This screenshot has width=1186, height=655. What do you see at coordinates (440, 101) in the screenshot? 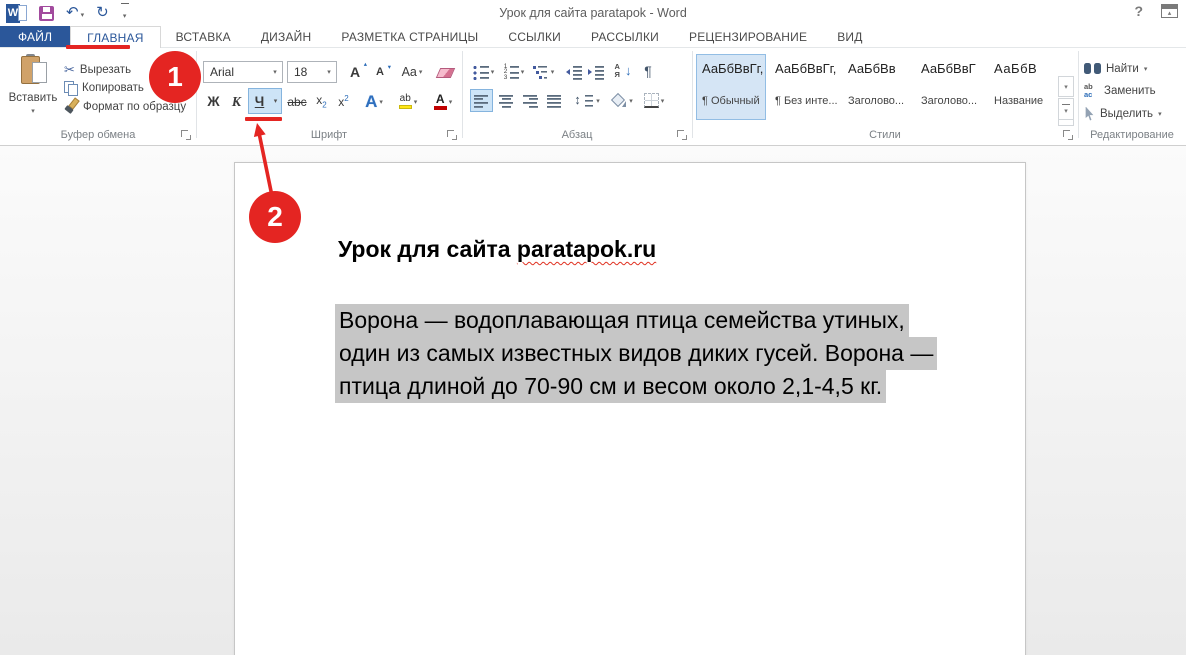
I see `font-color-icon: А` at bounding box center [440, 101].